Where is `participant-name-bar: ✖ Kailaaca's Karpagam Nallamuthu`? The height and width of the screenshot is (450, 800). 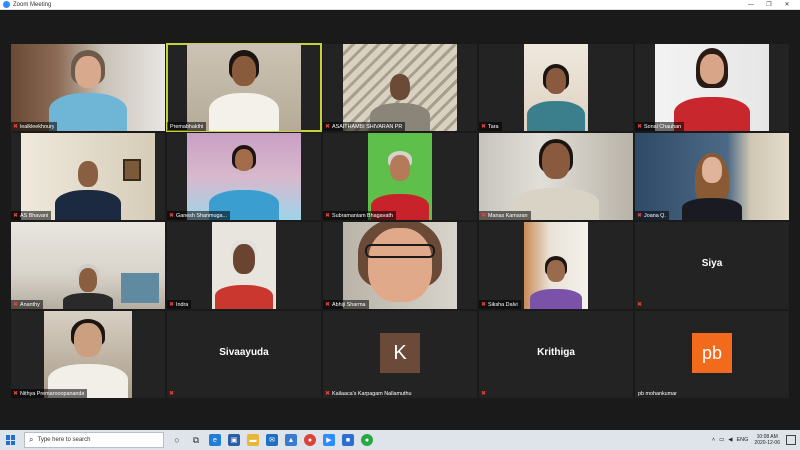 participant-name-bar: ✖ Kailaaca's Karpagam Nallamuthu is located at coordinates (369, 393).